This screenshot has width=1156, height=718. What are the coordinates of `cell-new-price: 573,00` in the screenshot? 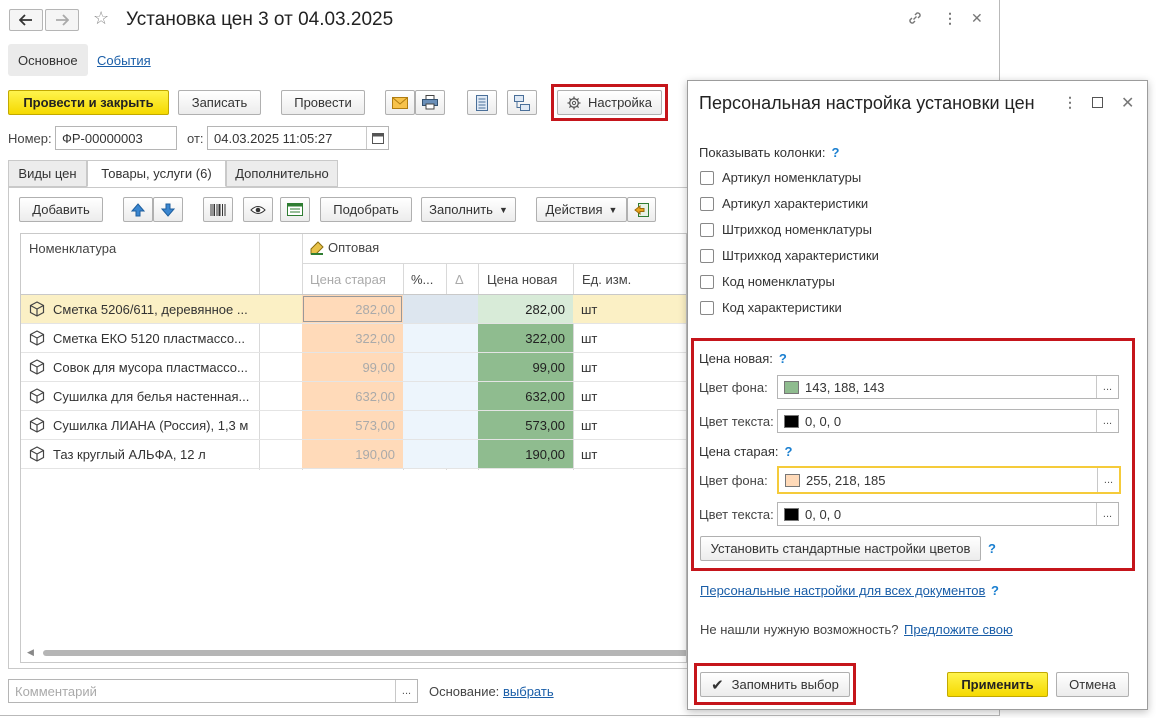 It's located at (525, 425).